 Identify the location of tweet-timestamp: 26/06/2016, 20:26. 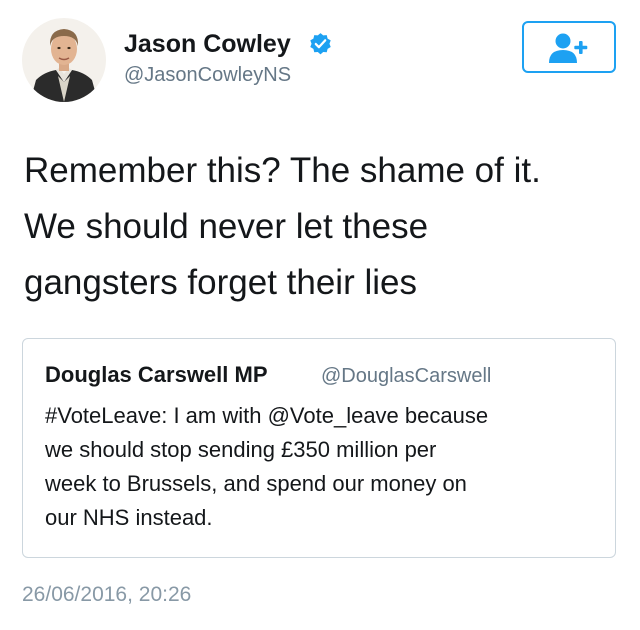
(106, 595).